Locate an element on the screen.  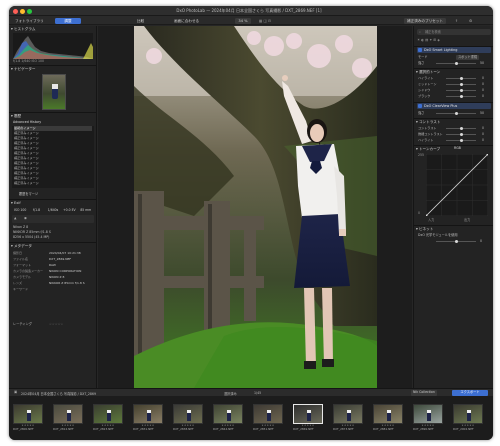
strength-value: 50 is located at coordinates (482, 63).